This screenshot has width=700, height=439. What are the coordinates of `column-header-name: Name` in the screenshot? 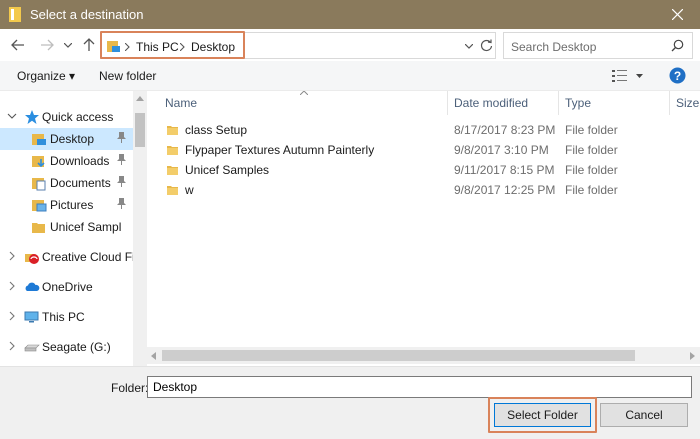 It's located at (181, 103).